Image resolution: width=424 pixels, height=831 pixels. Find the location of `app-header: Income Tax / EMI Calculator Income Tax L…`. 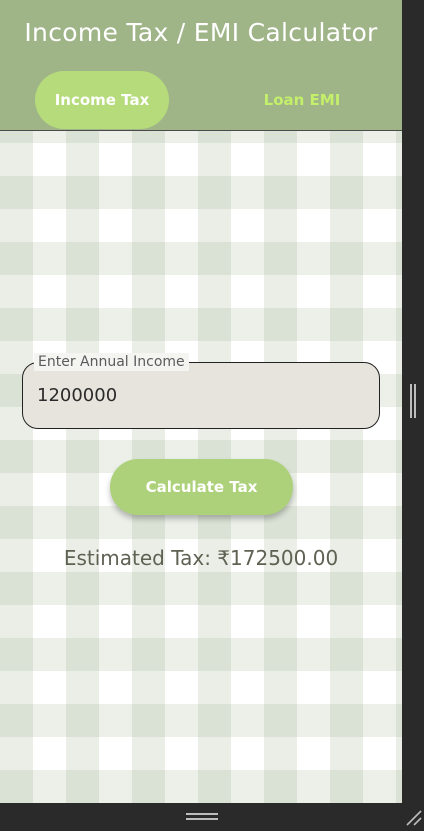

app-header: Income Tax / EMI Calculator Income Tax L… is located at coordinates (201, 65).